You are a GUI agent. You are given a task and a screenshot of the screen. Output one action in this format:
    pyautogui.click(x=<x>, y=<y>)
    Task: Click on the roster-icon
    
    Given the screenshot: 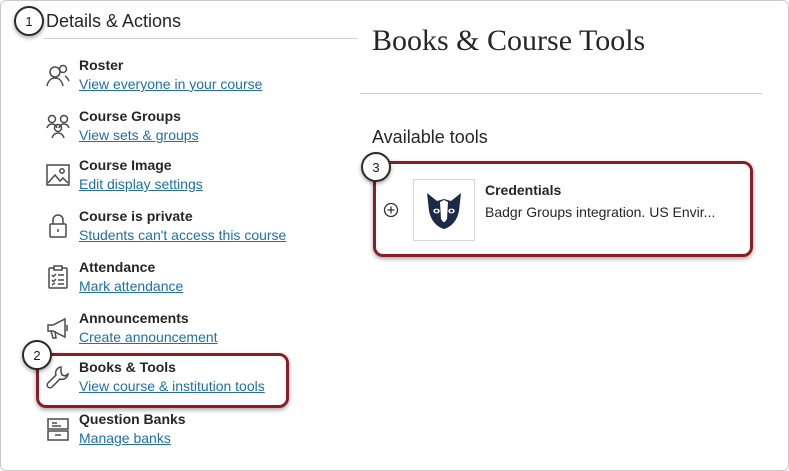 What is the action you would take?
    pyautogui.click(x=58, y=75)
    